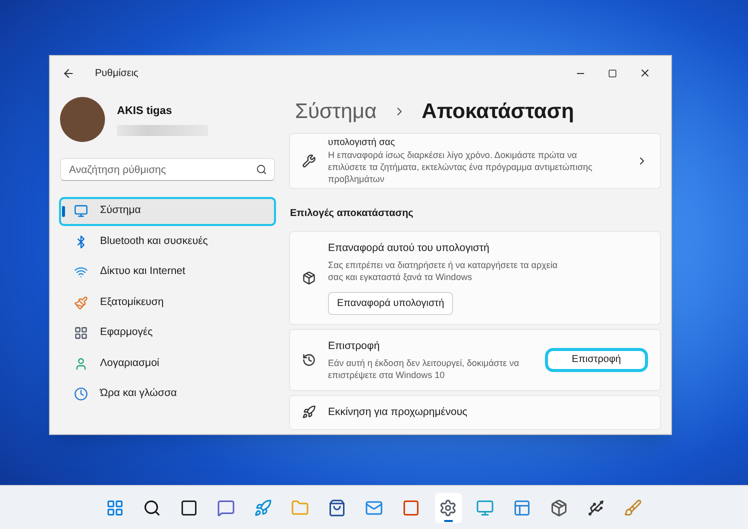 Image resolution: width=748 pixels, height=529 pixels. What do you see at coordinates (424, 368) in the screenshot?
I see `option-description: Εάν αυτή η έκδοση δεν λειτουργεί, δοκιμάστε να επιστρέψετε στα Windows 10` at bounding box center [424, 368].